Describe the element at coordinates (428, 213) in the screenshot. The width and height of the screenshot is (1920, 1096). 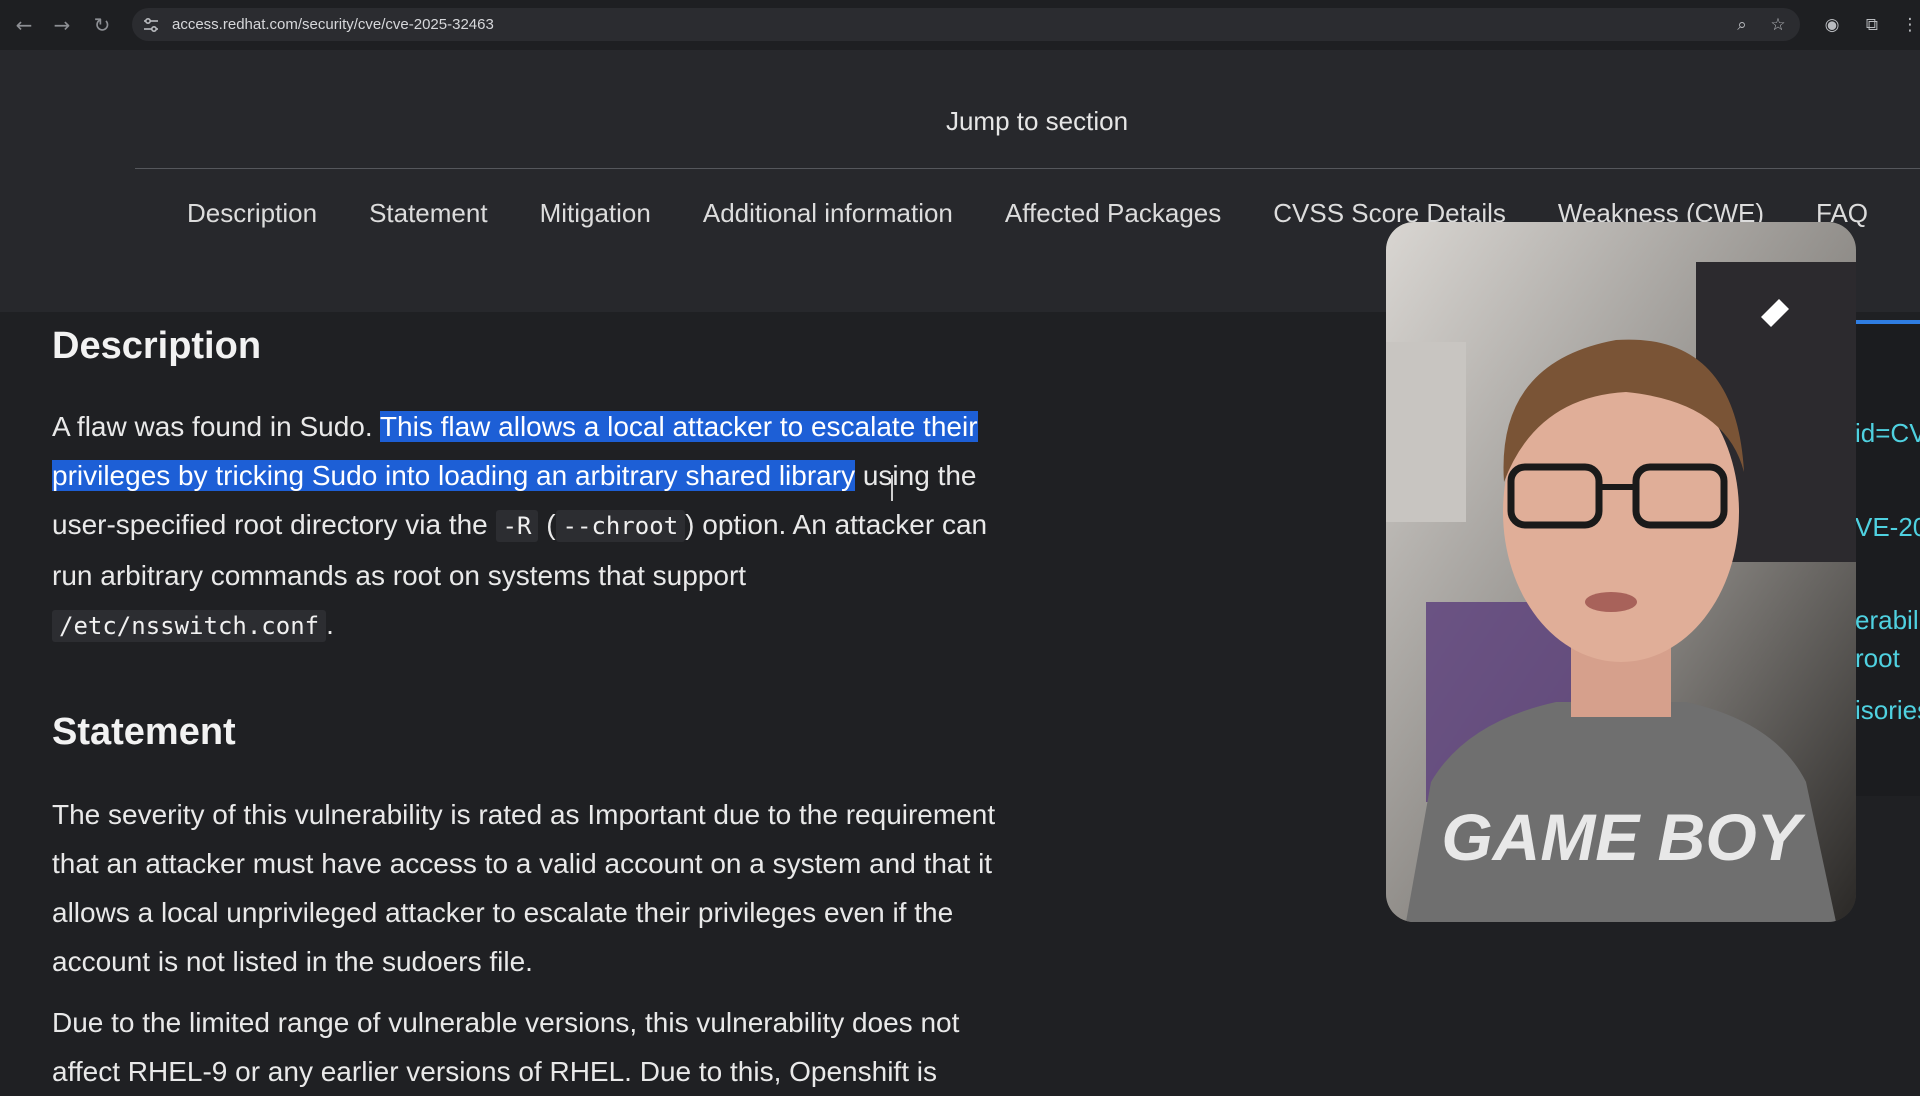
I see `jump-link-statement: Statement` at that location.